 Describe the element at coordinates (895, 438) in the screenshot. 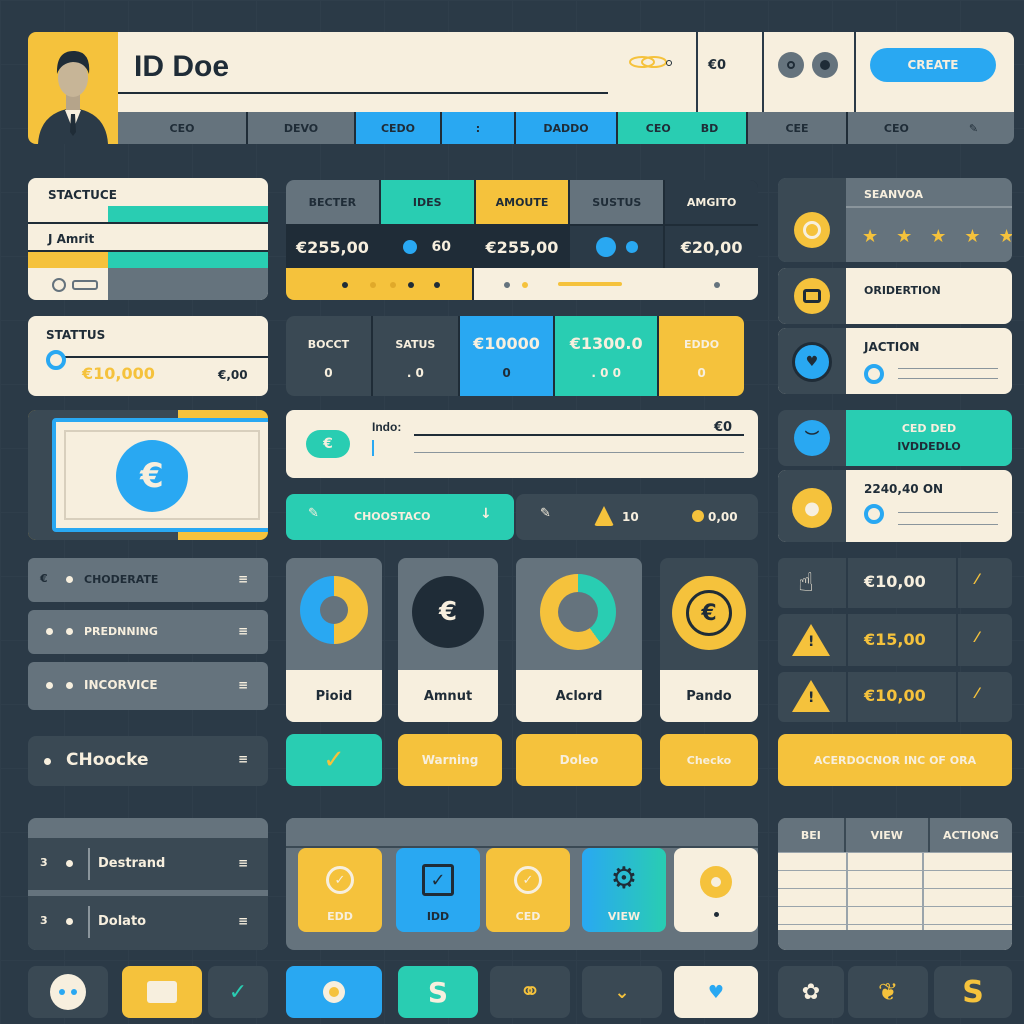

I see `ced-item: ︶ CED DED IVDDEDLO` at that location.